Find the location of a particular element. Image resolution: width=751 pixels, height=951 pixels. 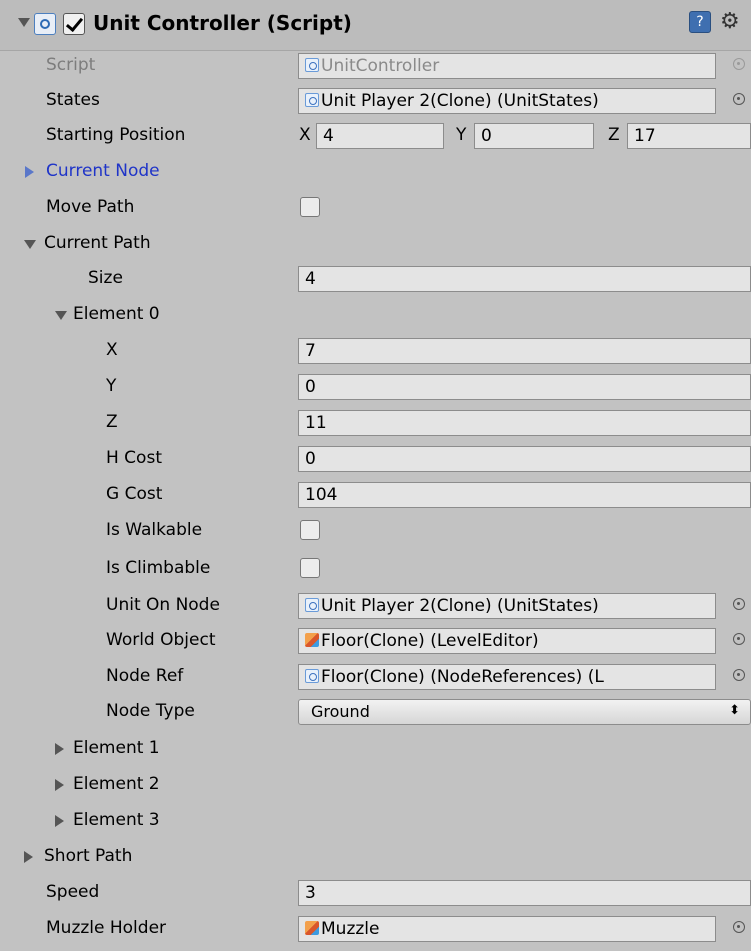

size-field: 4 is located at coordinates (524, 279).